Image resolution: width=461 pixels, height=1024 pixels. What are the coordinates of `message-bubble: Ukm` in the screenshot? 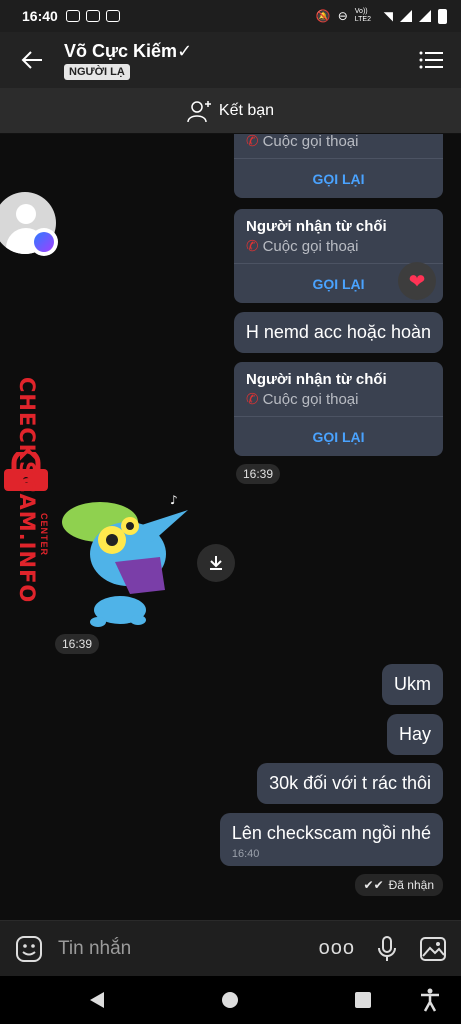 It's located at (412, 684).